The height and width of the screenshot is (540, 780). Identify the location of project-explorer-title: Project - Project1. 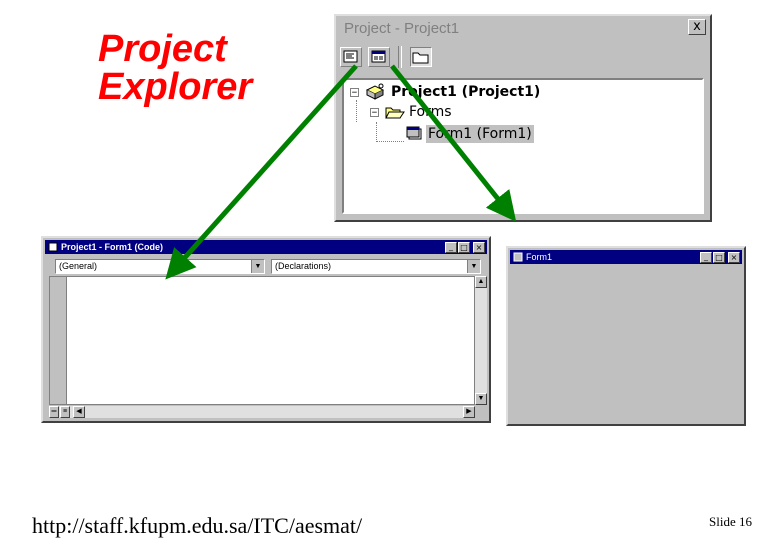
(402, 28).